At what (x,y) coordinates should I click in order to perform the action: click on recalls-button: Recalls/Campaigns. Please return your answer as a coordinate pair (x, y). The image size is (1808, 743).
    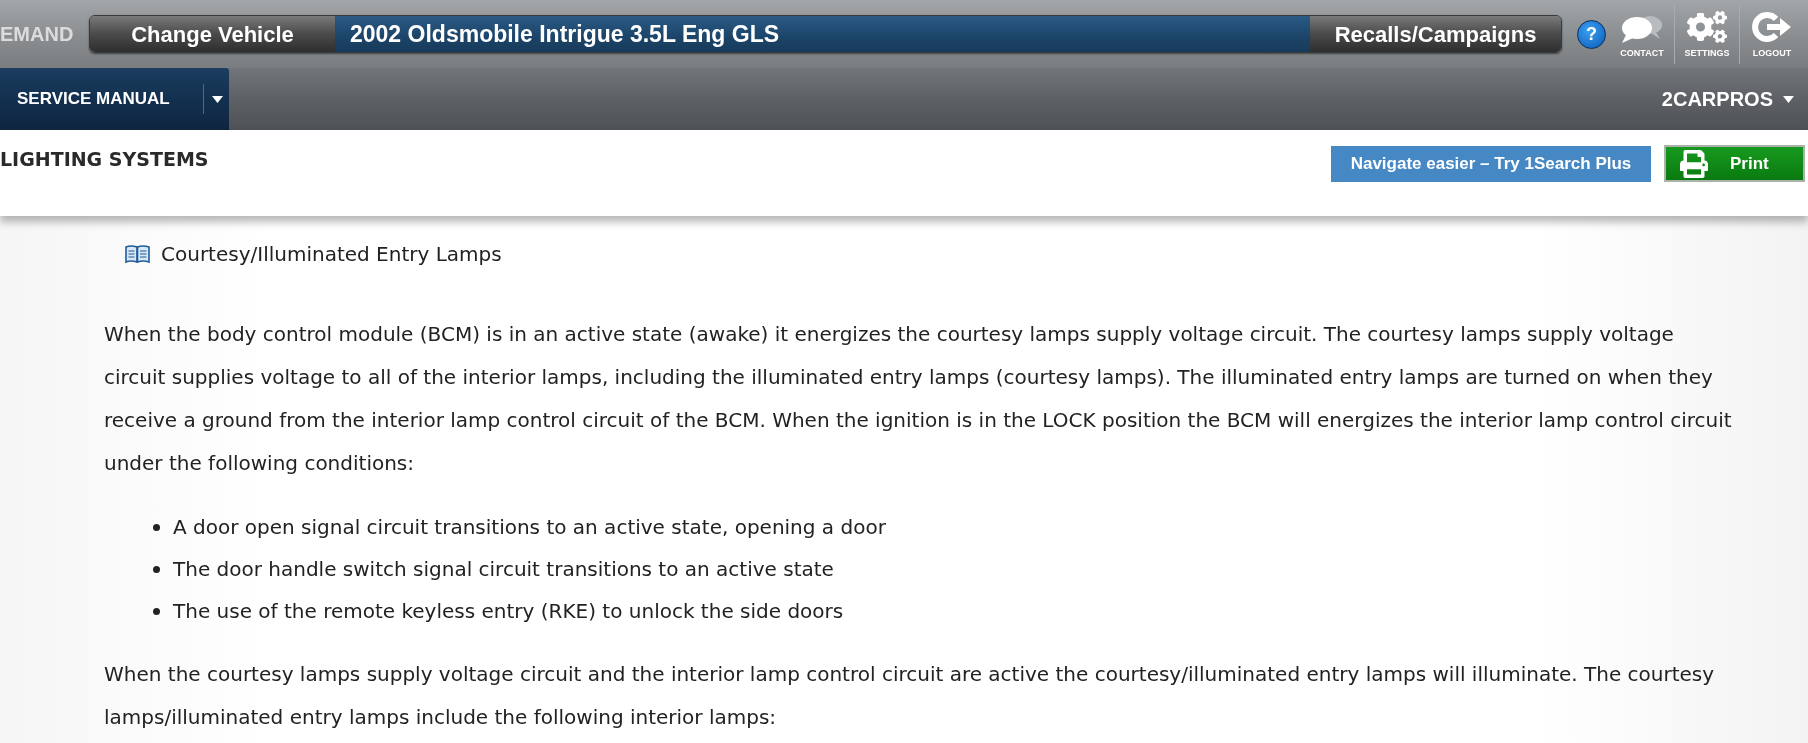
    Looking at the image, I should click on (1435, 34).